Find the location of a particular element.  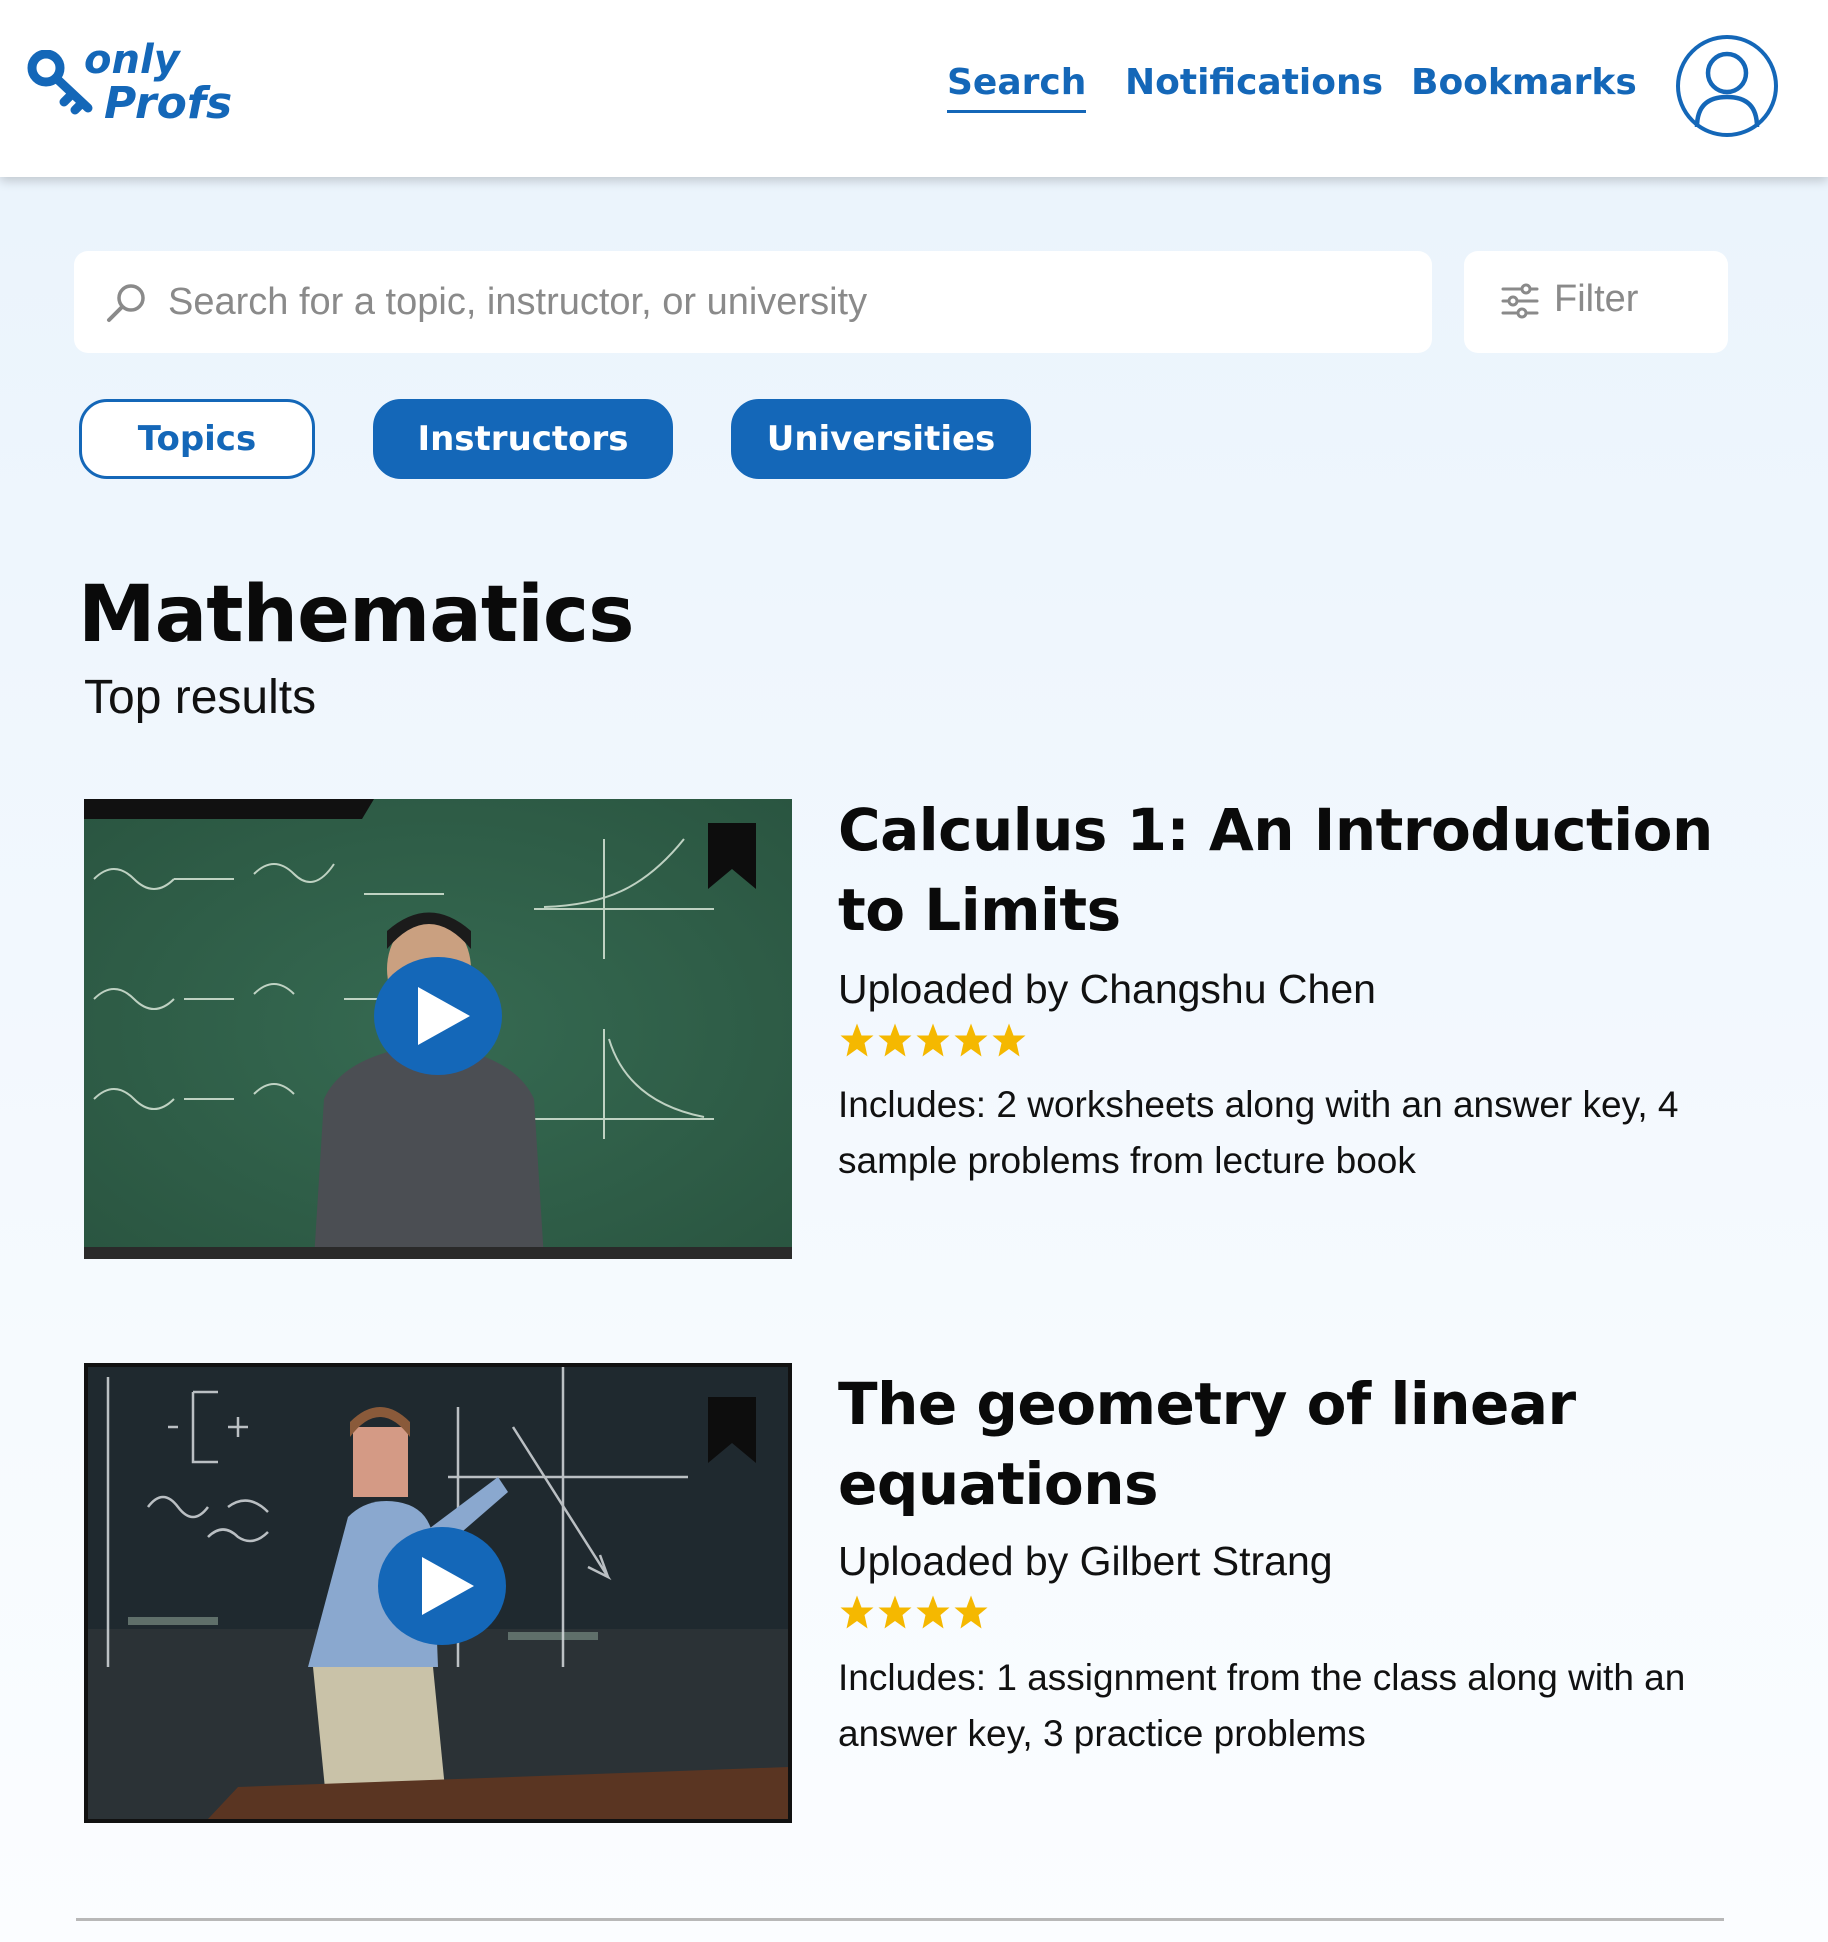

brand-logo: only Profs is located at coordinates (129, 88).